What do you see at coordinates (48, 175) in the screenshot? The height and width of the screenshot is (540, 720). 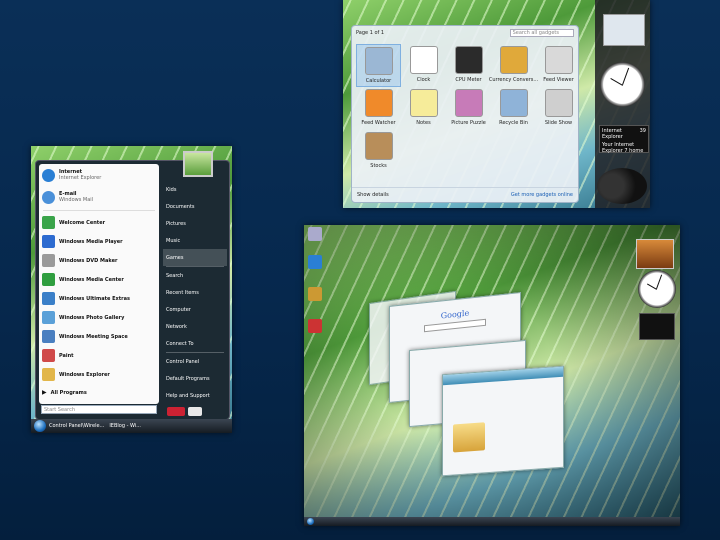 I see `internet-explorer-icon` at bounding box center [48, 175].